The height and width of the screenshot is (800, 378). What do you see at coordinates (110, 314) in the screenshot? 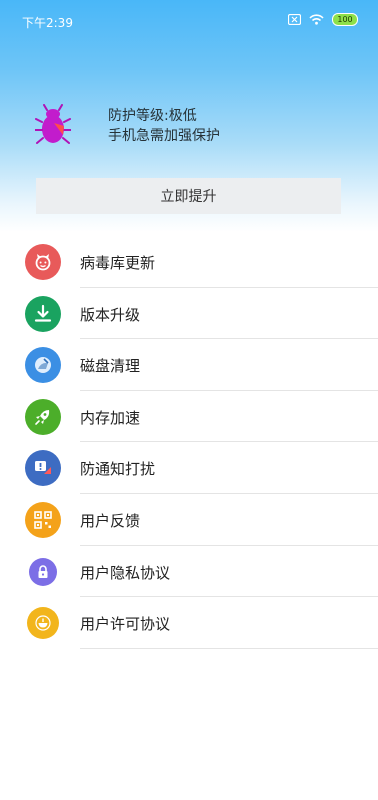
I see `menu-item-label: 版本升级` at bounding box center [110, 314].